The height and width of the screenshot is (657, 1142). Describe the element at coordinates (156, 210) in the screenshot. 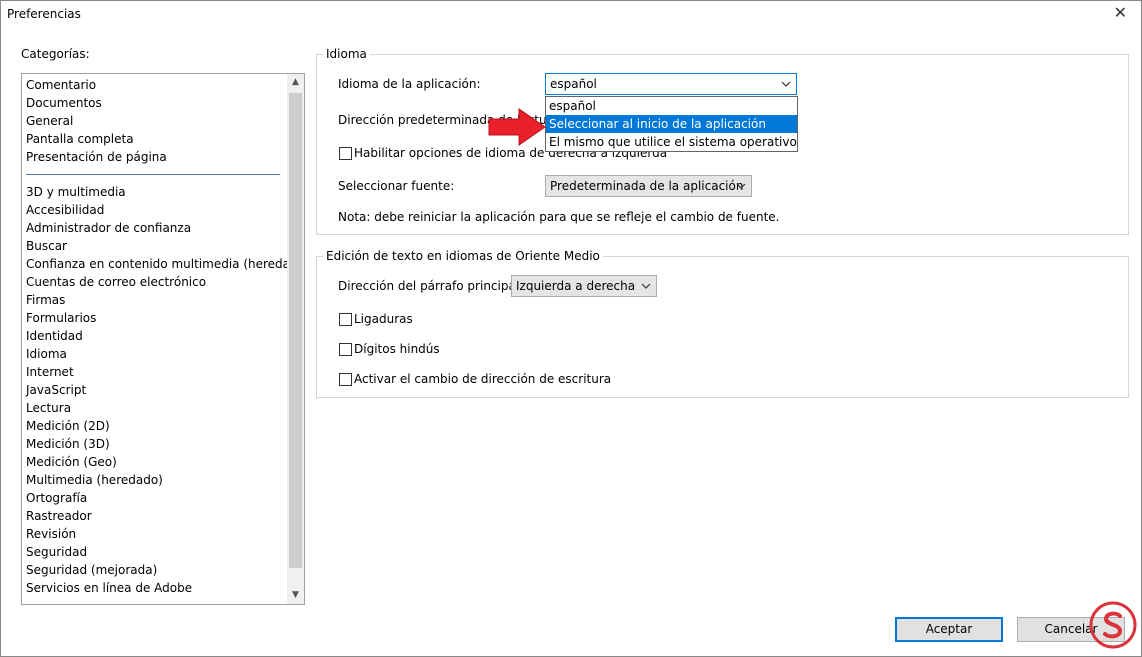

I see `category-item: Accesibilidad` at that location.